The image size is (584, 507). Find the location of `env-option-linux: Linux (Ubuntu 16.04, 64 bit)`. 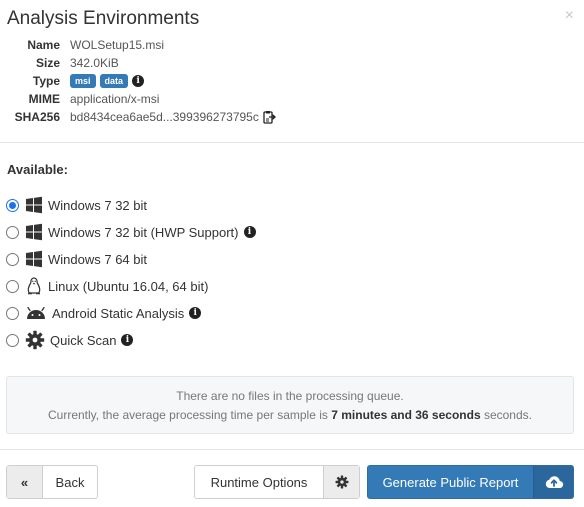

env-option-linux: Linux (Ubuntu 16.04, 64 bit) is located at coordinates (107, 286).